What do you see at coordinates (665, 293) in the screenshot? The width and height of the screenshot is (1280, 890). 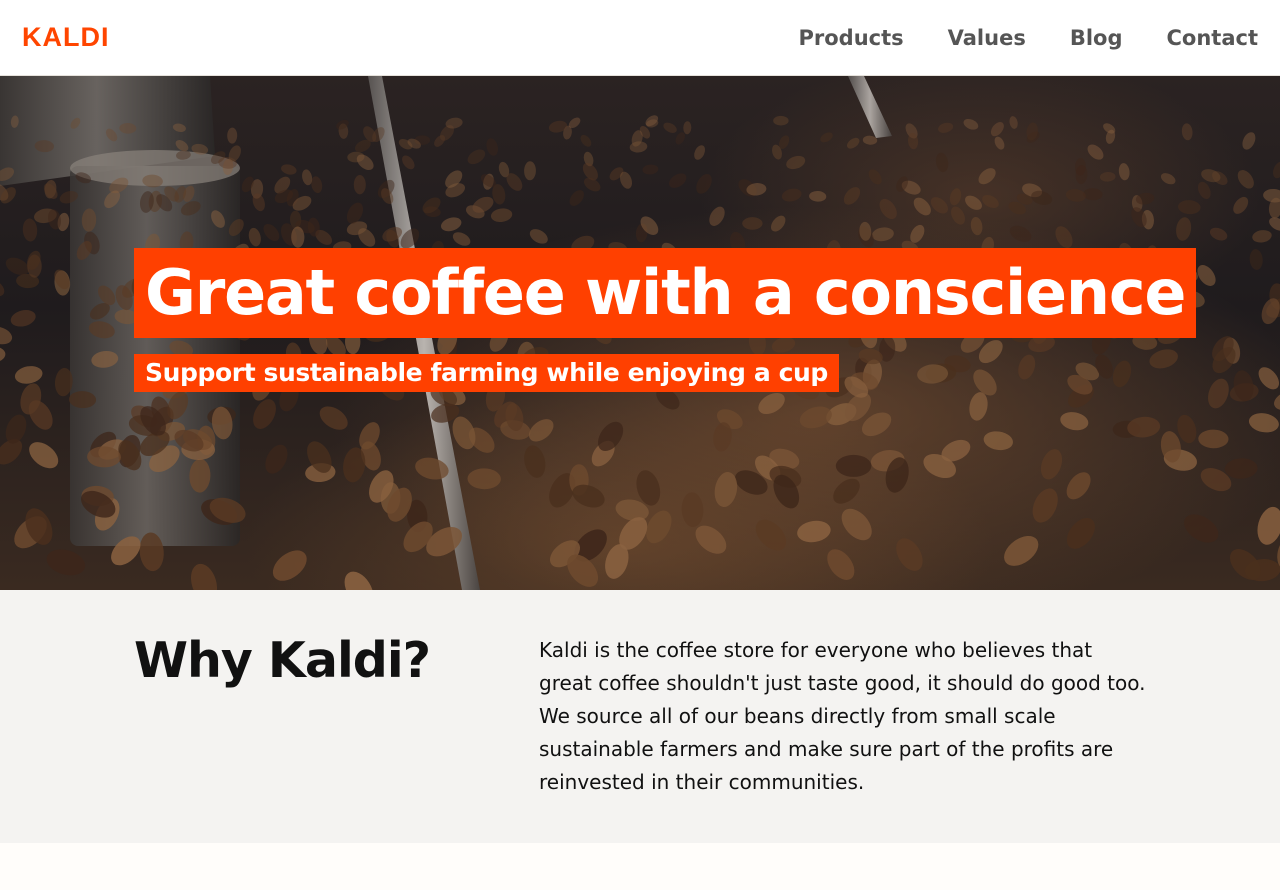 I see `hero-title: Great coffee with a conscience` at bounding box center [665, 293].